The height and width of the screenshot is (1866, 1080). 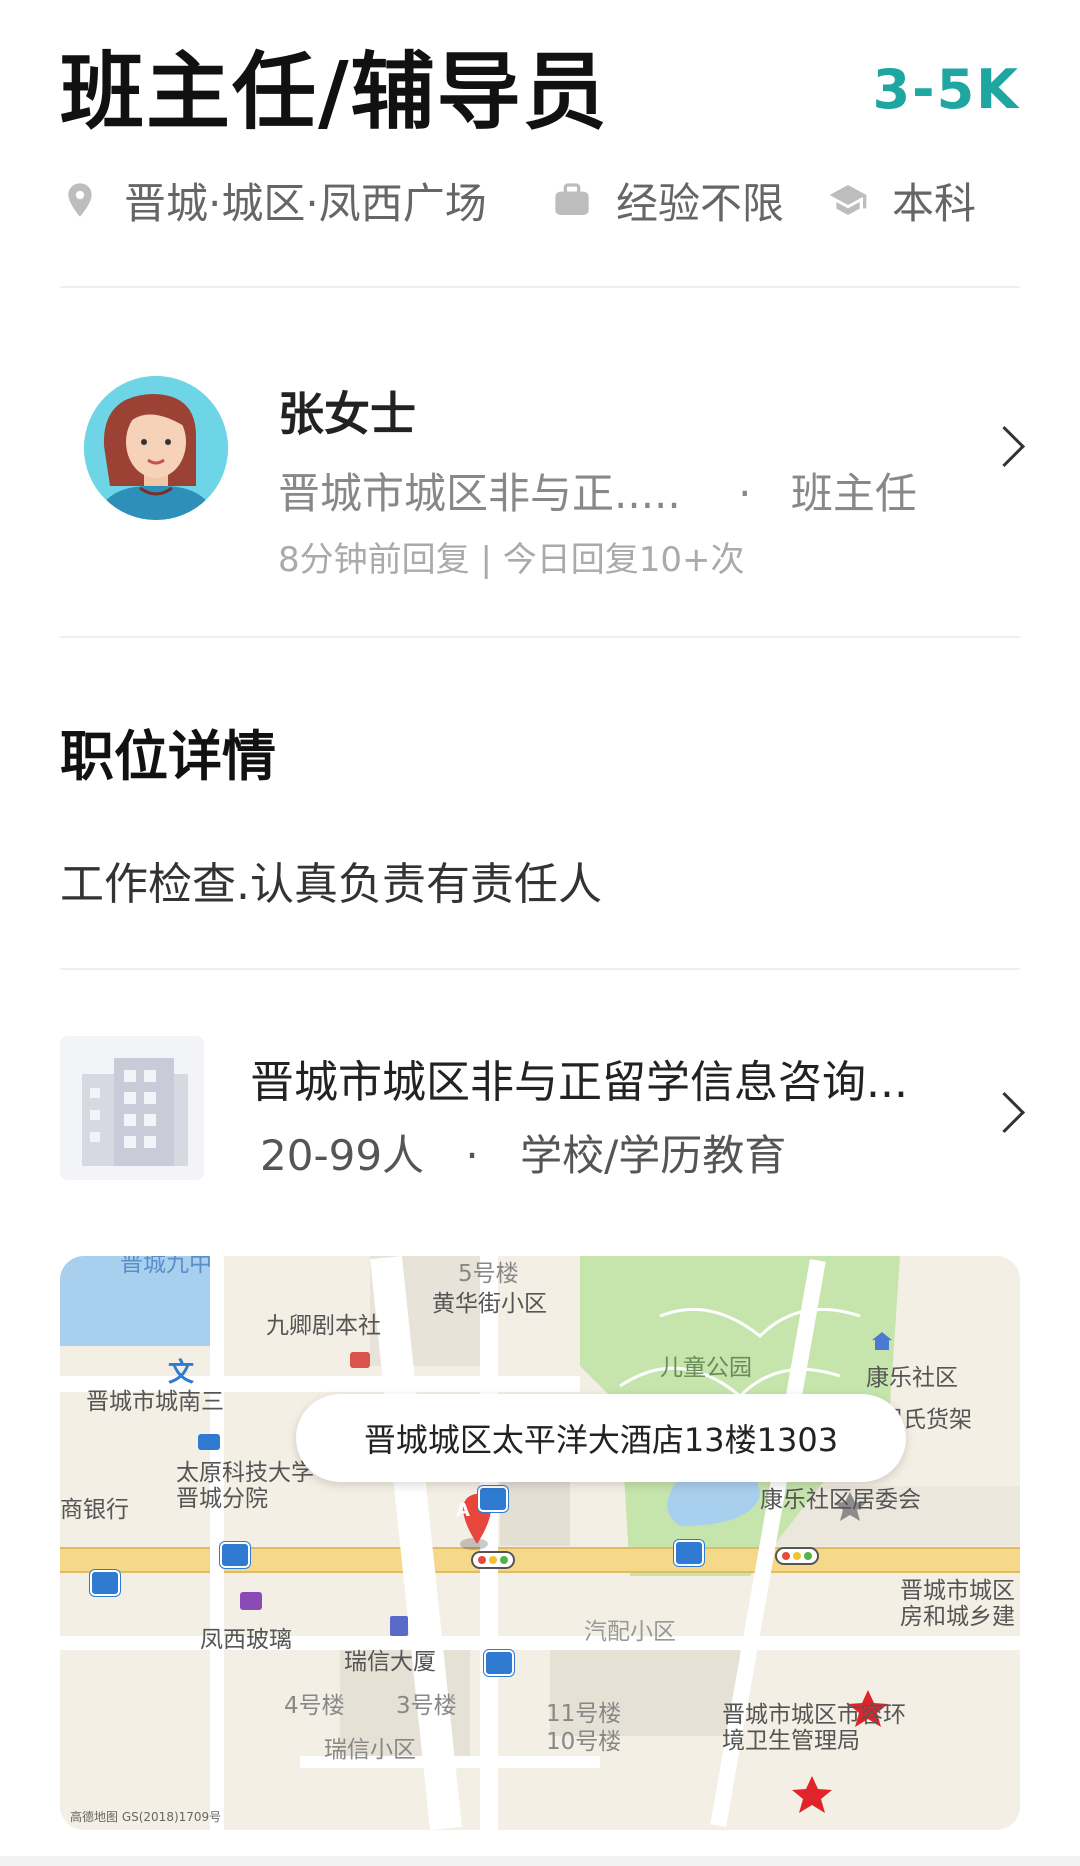 What do you see at coordinates (706, 1368) in the screenshot?
I see `map-label: 儿童公园` at bounding box center [706, 1368].